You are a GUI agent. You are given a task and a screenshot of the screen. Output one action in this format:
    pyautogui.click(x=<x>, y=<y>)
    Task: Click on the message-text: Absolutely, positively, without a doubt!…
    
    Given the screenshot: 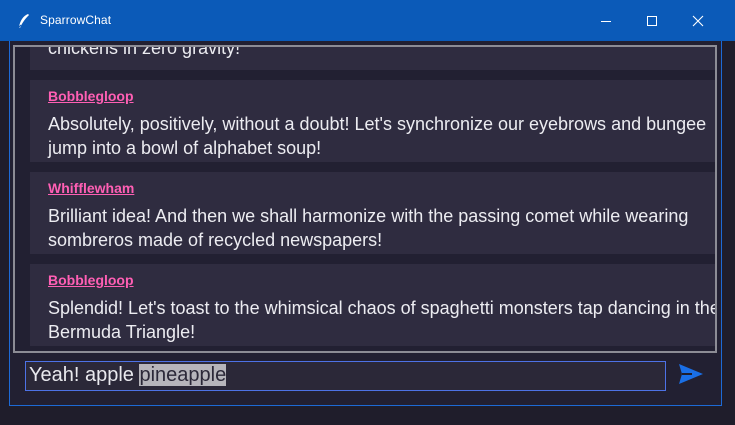 What is the action you would take?
    pyautogui.click(x=377, y=136)
    